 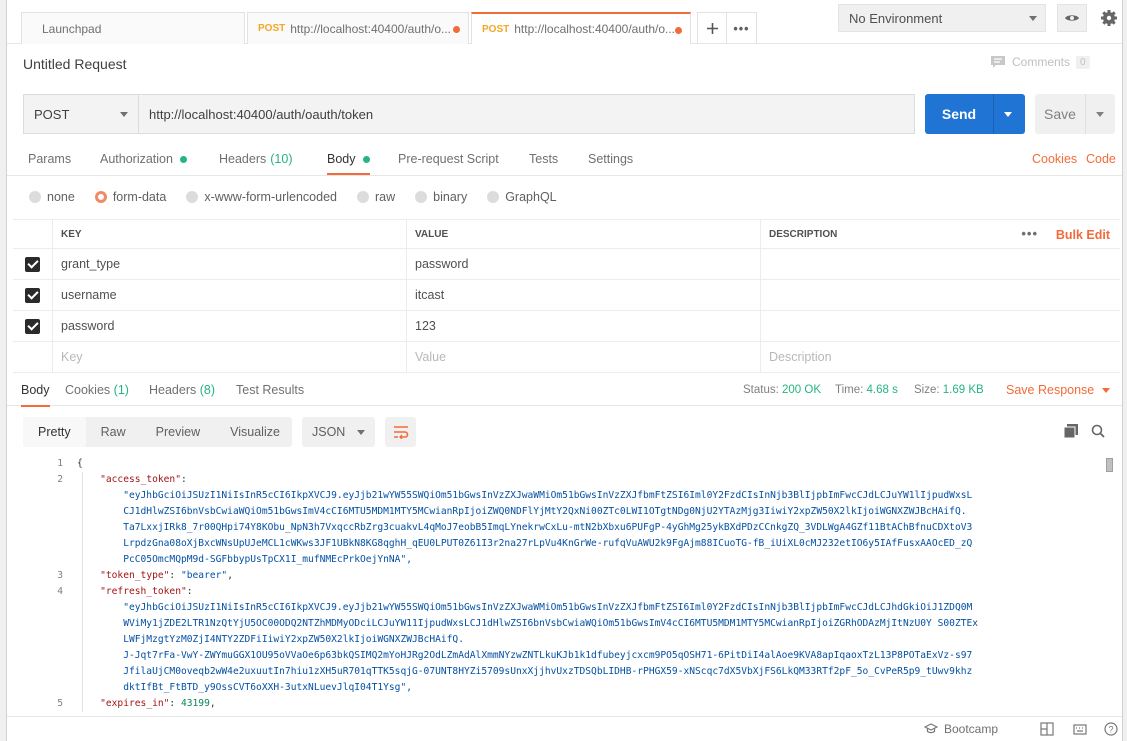 What do you see at coordinates (940, 234) in the screenshot?
I see `column-header-description: DESCRIPTION ••• Bulk Edit` at bounding box center [940, 234].